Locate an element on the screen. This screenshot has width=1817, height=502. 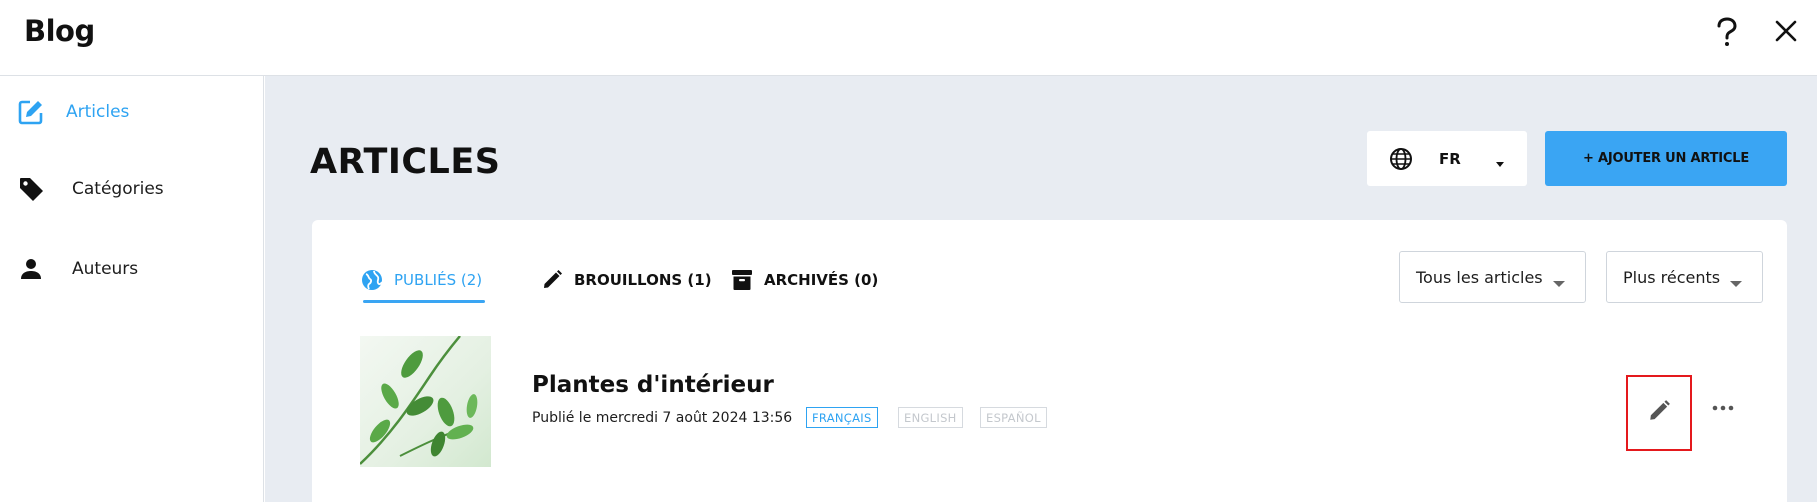
sidebar-item-articles: Articles is located at coordinates (132, 112).